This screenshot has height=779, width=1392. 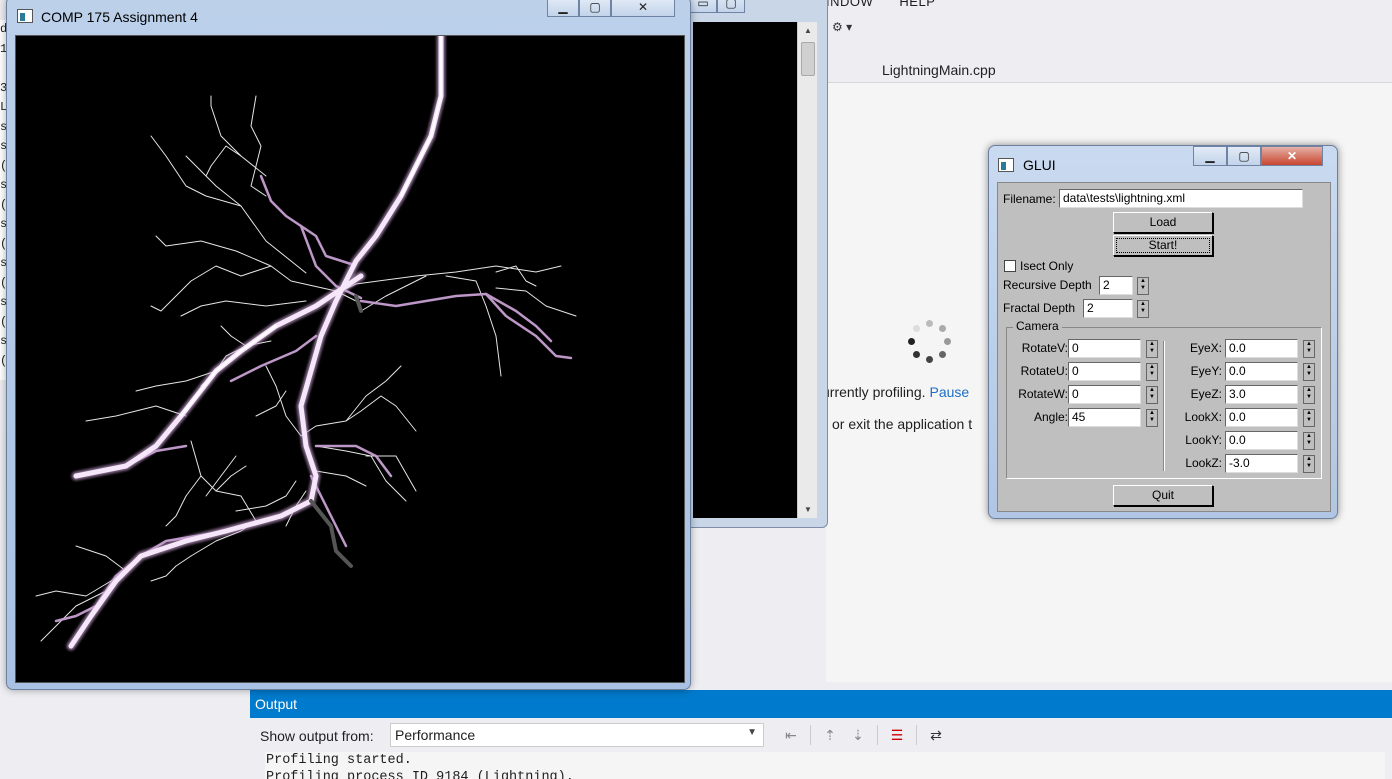 What do you see at coordinates (1205, 348) in the screenshot?
I see `eyex-label: EyeX:` at bounding box center [1205, 348].